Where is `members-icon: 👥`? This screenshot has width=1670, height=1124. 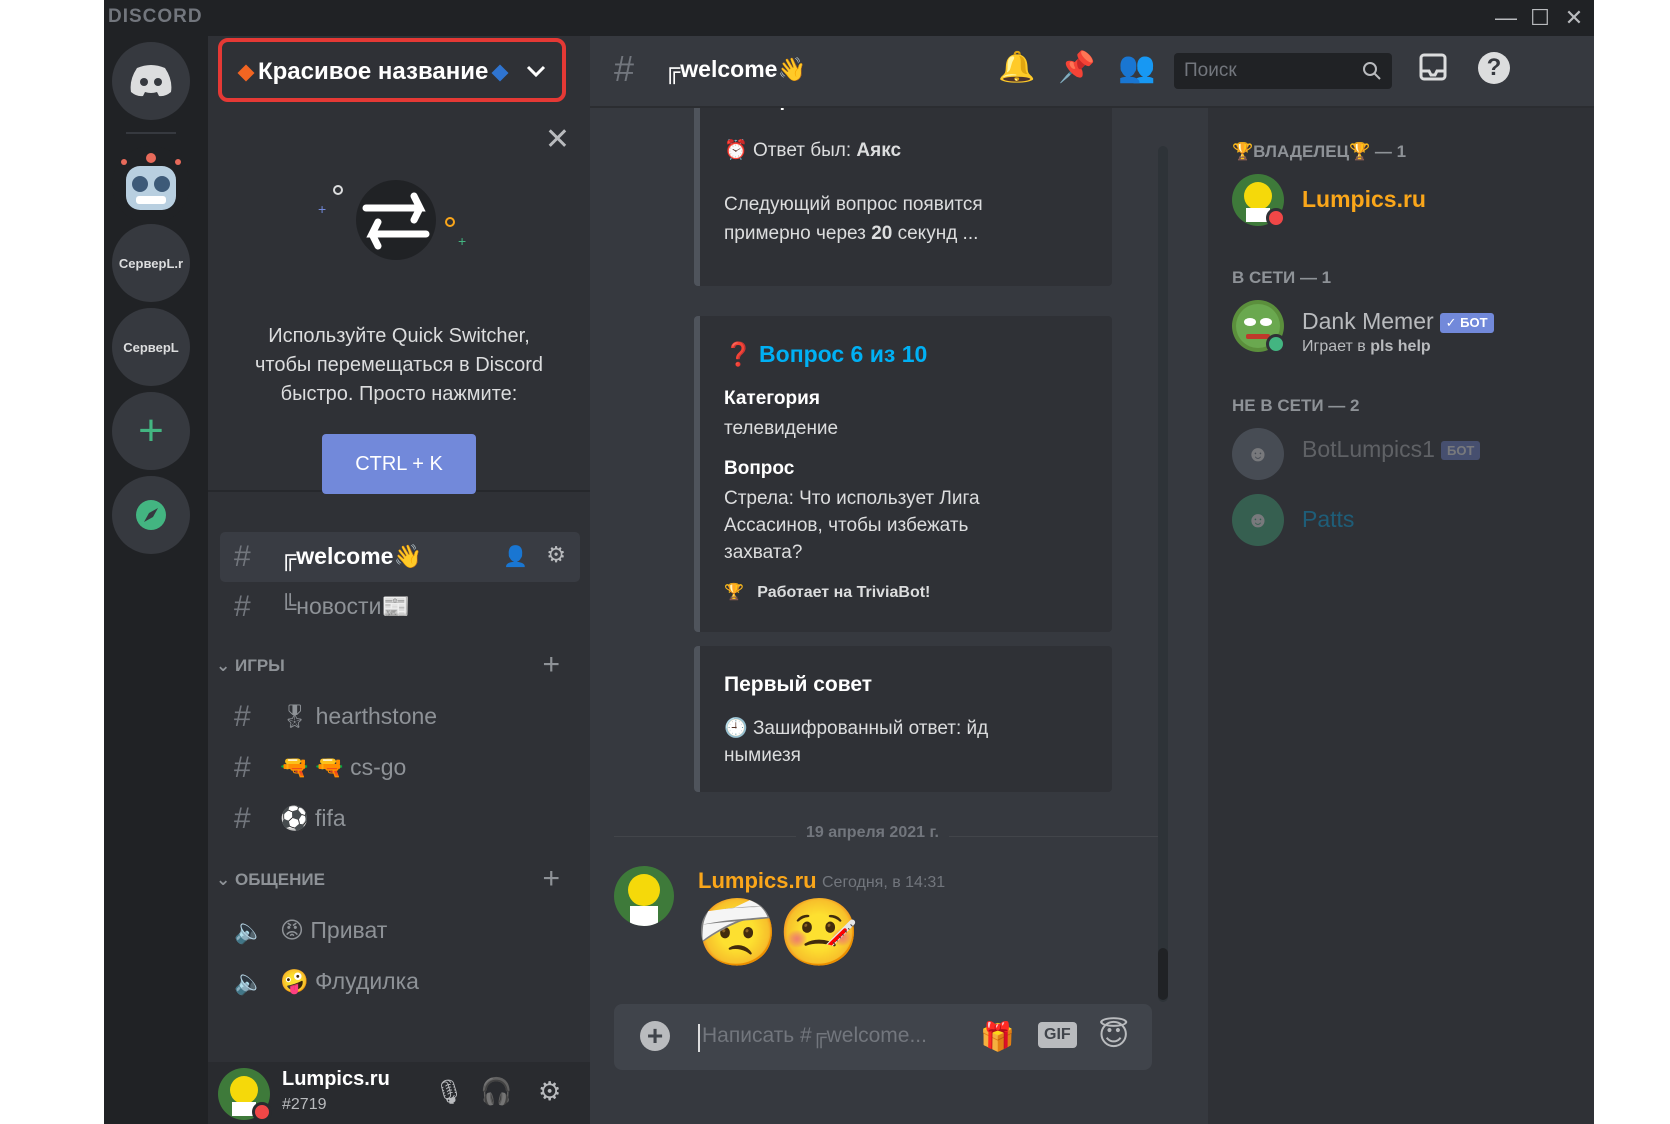
members-icon: 👥 is located at coordinates (1136, 67).